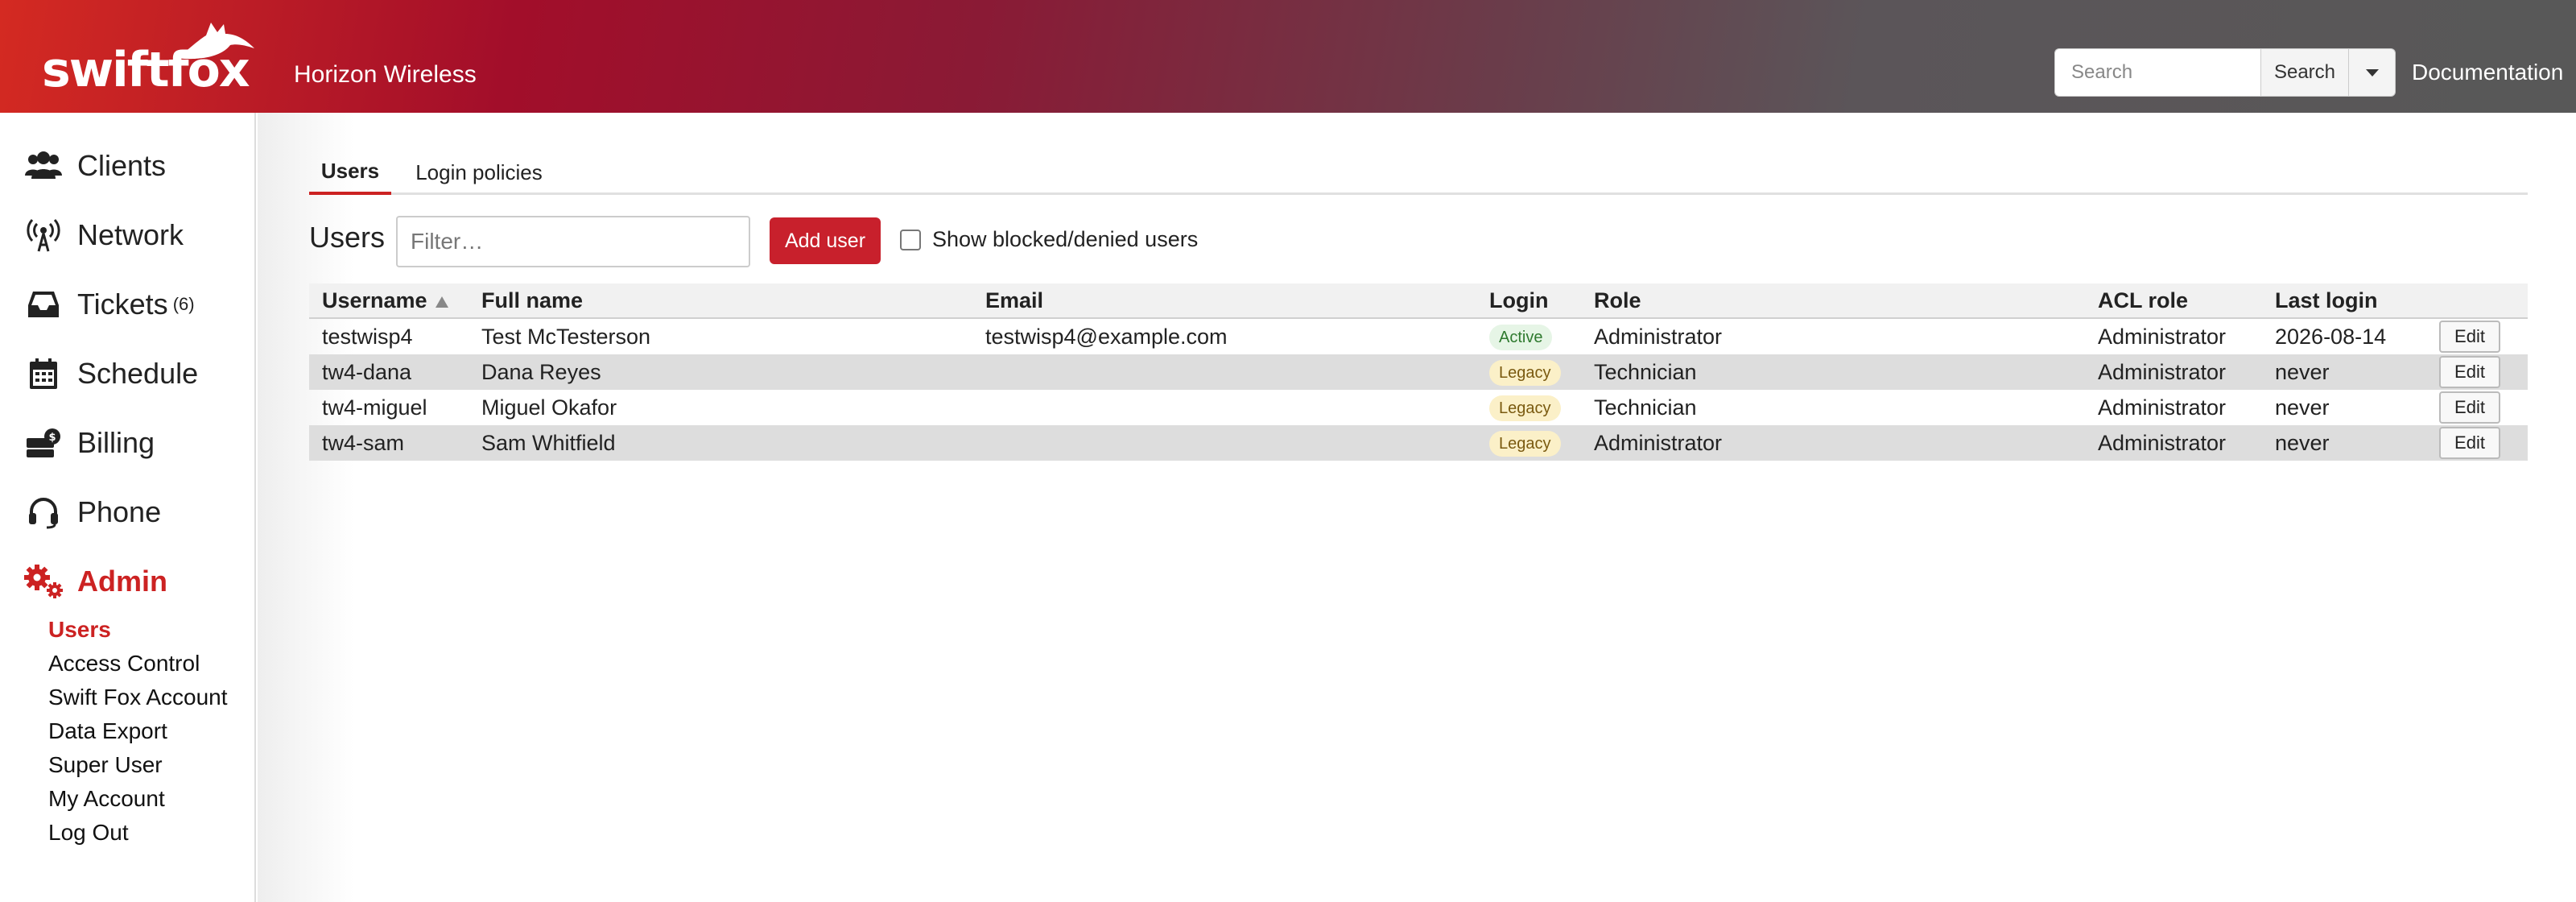  I want to click on fox-icon, so click(215, 41).